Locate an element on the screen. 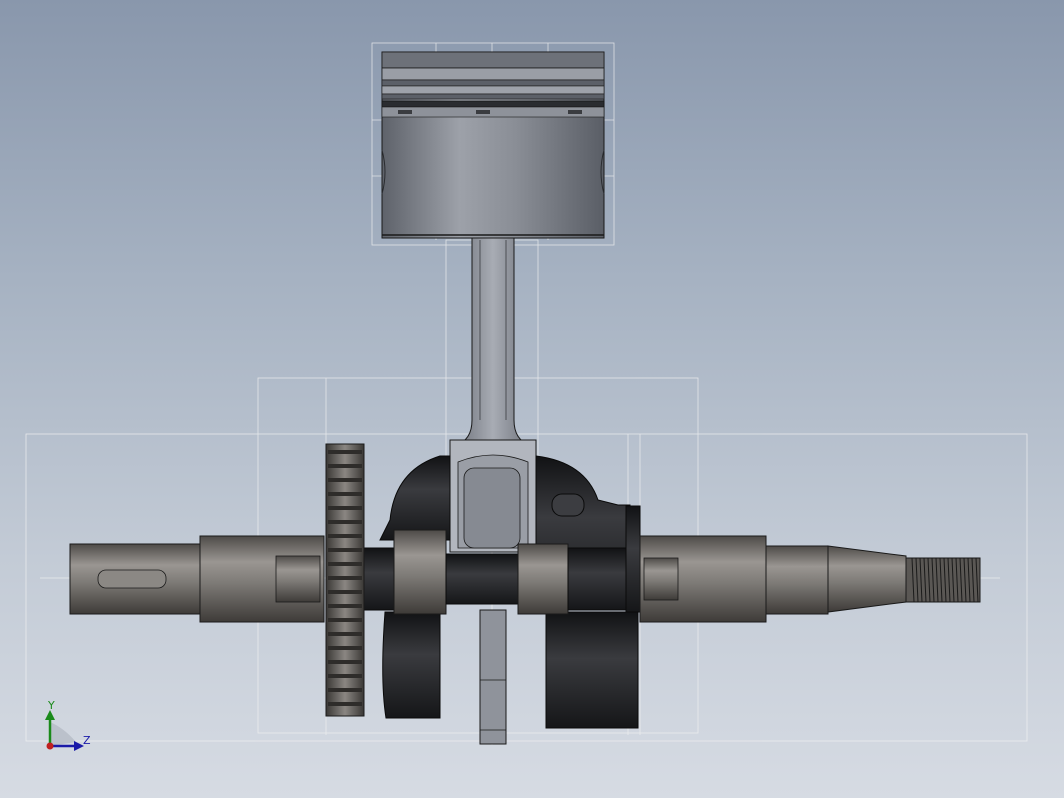  timing-gear is located at coordinates (345, 580).